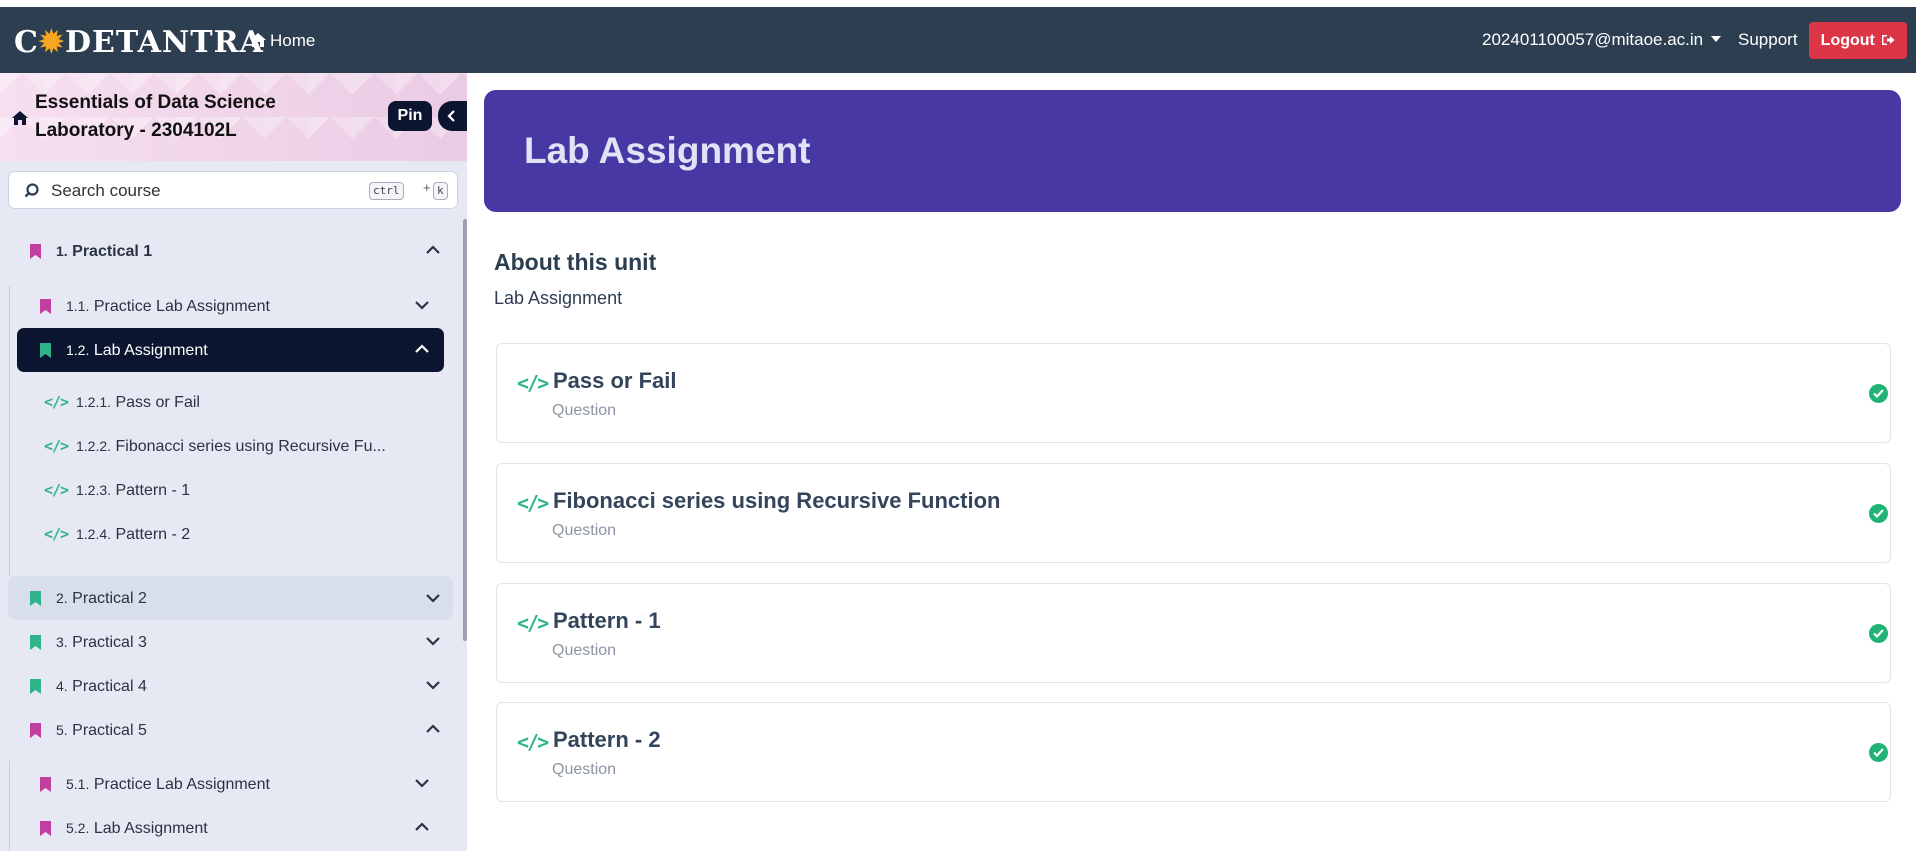 The width and height of the screenshot is (1916, 851). I want to click on user-email: 202401100057@mitaoe.ac.in, so click(1593, 39).